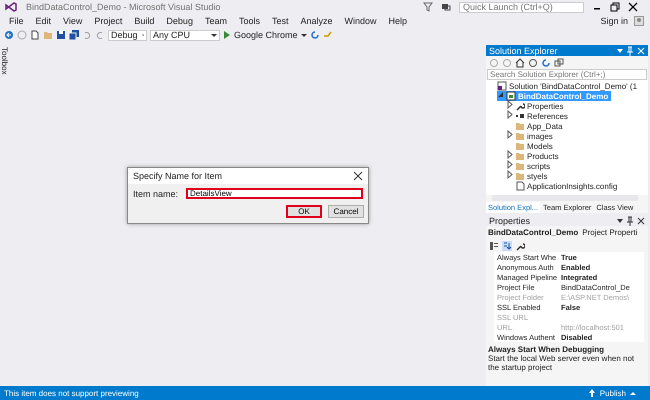  I want to click on collapse-icon, so click(559, 63).